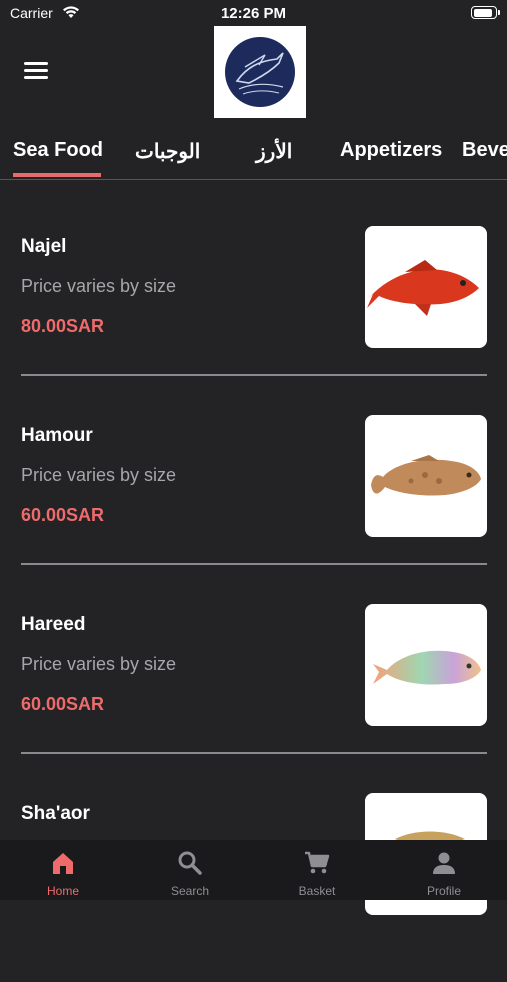 The width and height of the screenshot is (507, 982). I want to click on grouper-fish-image, so click(426, 476).